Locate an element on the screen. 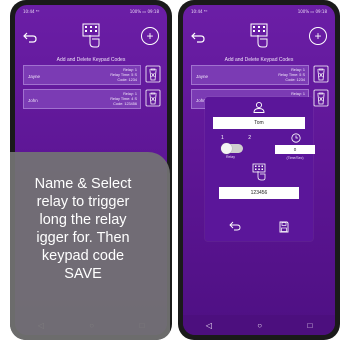  code-meta: Relay: 1 Relay Time: 4 S Code: 123456 is located at coordinates (123, 99).